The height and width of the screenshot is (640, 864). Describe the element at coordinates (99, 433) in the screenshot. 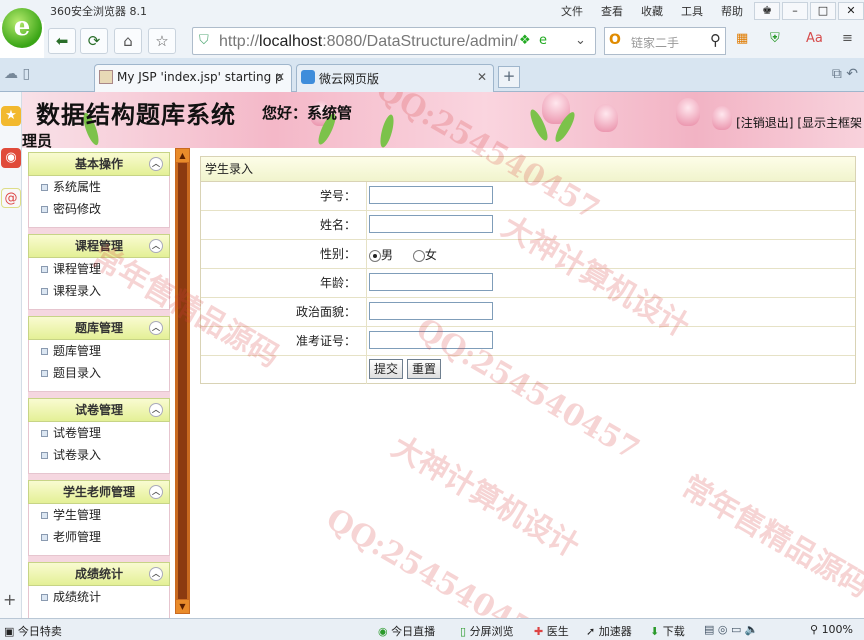

I see `menu-item-exam-manage: 试卷管理` at that location.